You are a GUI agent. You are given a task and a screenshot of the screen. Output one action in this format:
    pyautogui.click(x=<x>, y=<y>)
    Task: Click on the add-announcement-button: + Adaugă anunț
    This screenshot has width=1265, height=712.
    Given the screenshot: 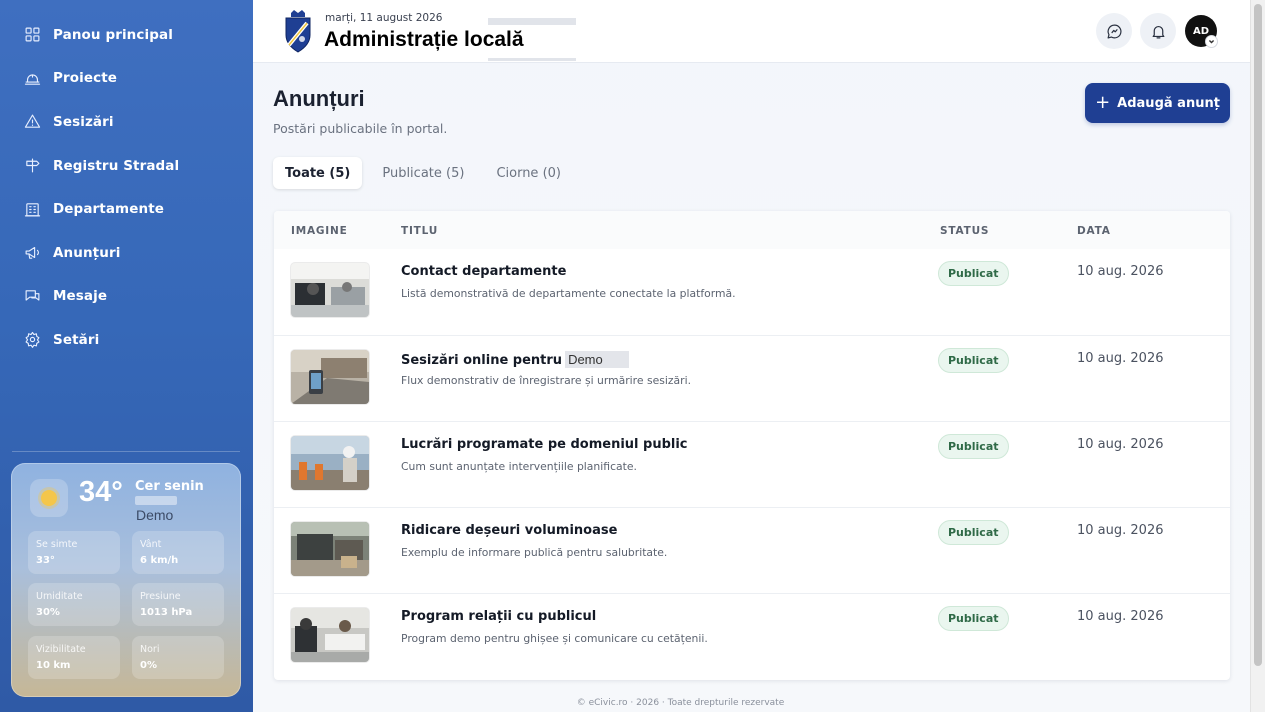 What is the action you would take?
    pyautogui.click(x=1157, y=103)
    